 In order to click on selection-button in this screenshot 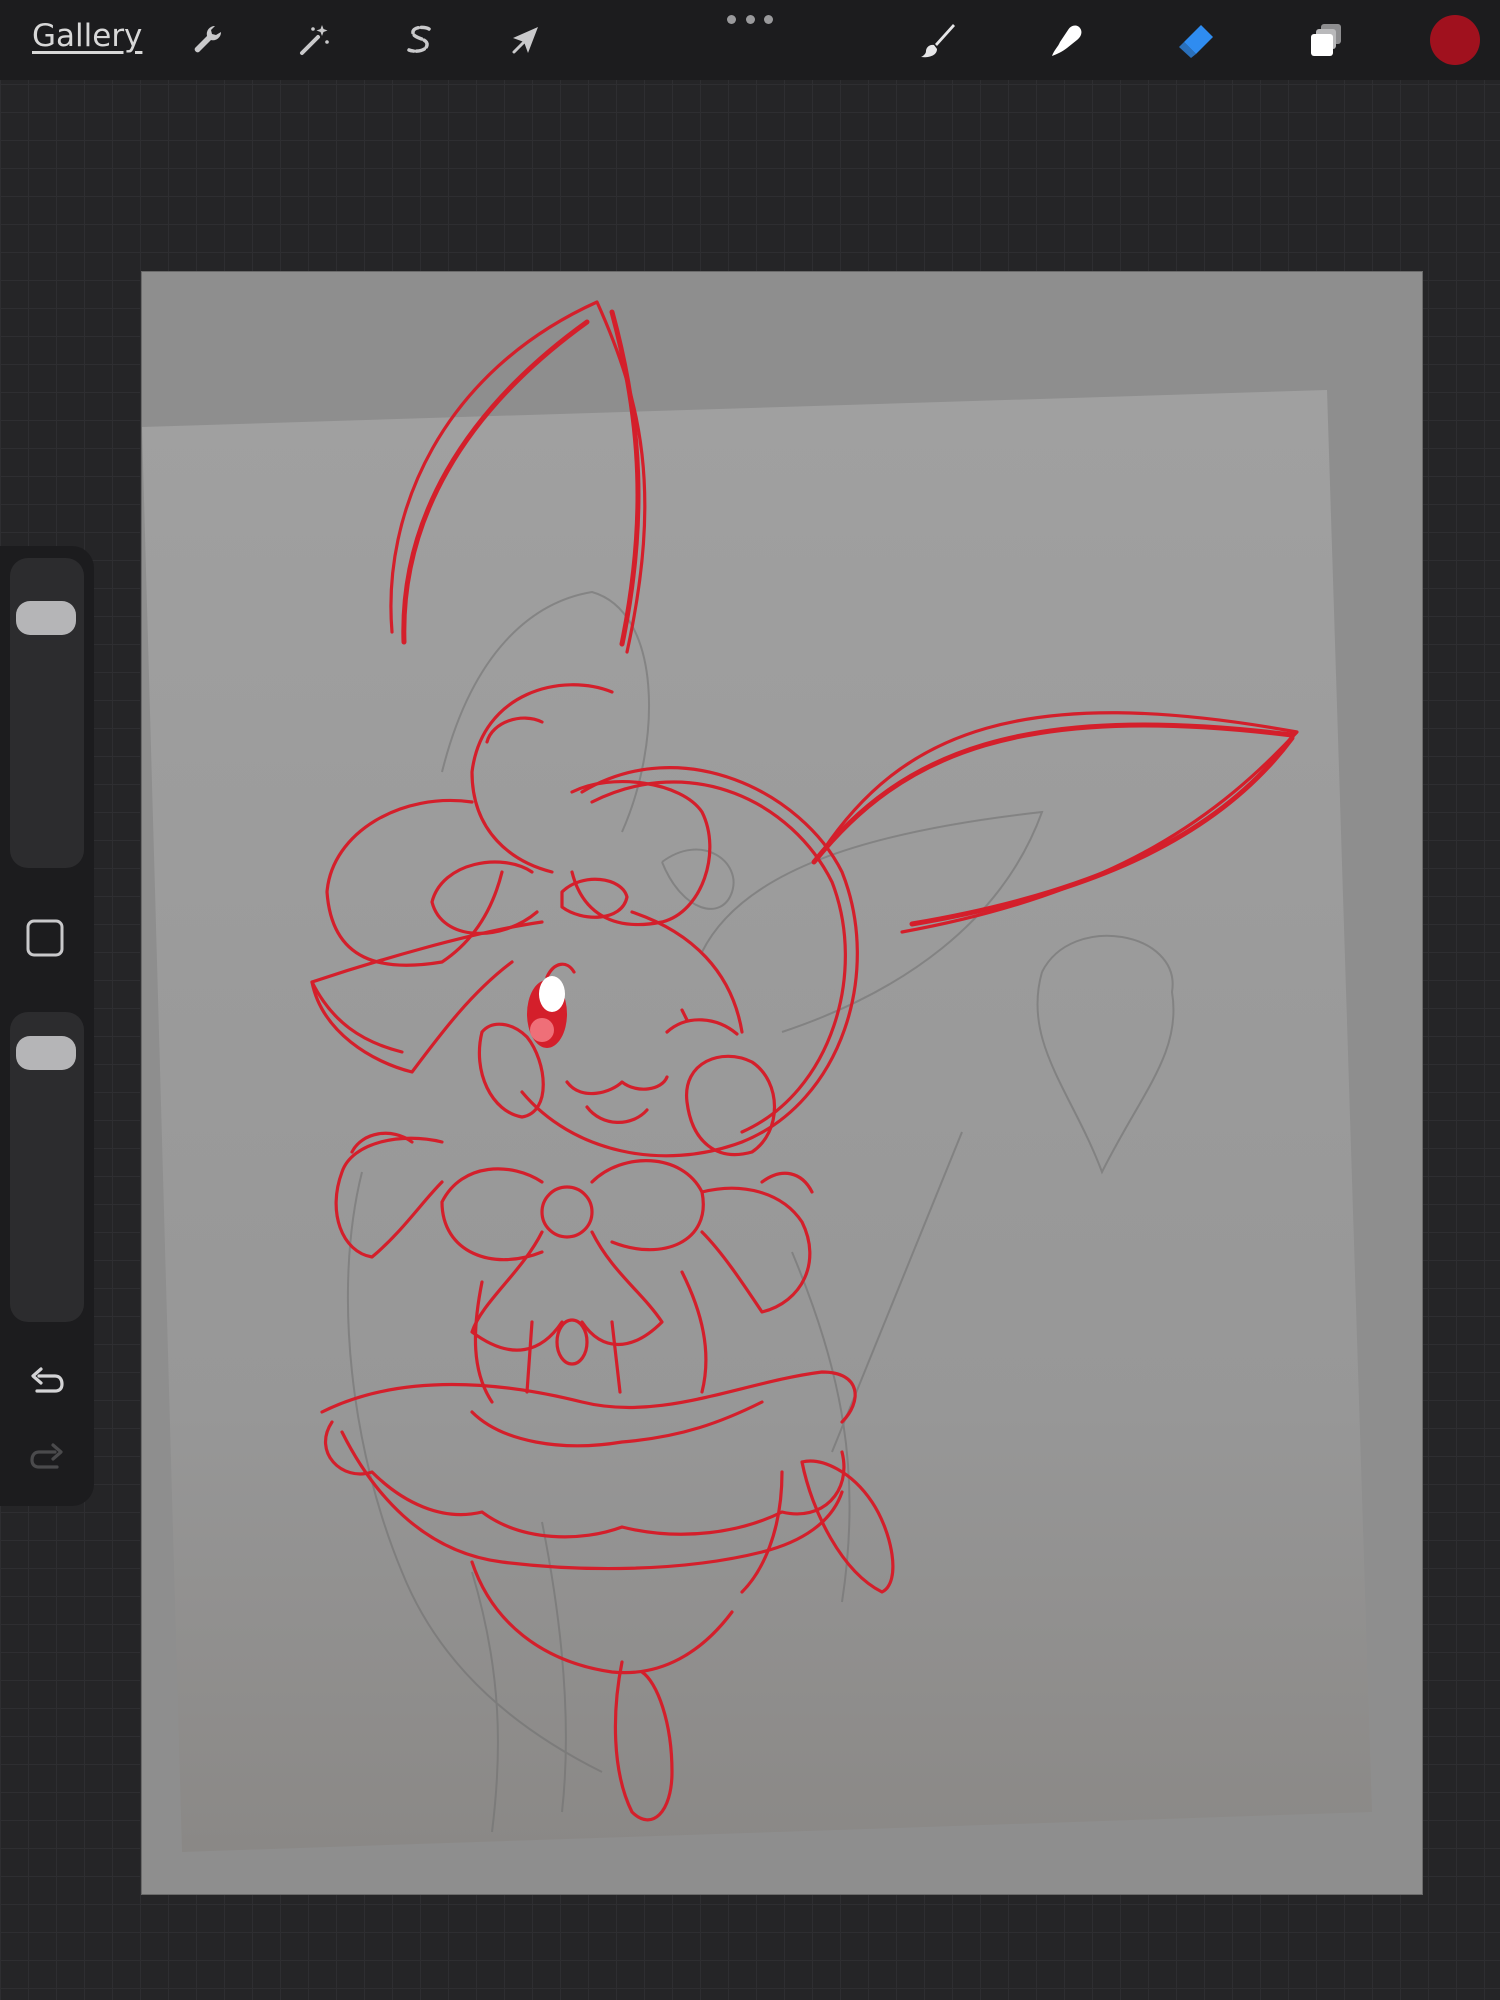, I will do `click(420, 40)`.